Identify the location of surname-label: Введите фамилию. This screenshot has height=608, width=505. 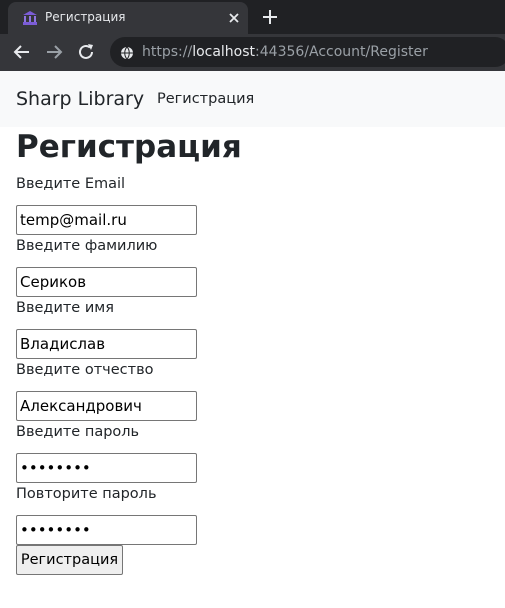
(87, 246).